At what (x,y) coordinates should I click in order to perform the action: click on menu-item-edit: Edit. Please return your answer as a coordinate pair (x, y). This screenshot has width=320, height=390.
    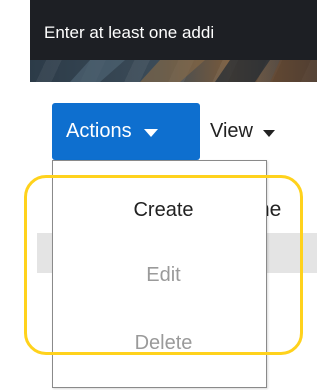
    Looking at the image, I should click on (159, 275).